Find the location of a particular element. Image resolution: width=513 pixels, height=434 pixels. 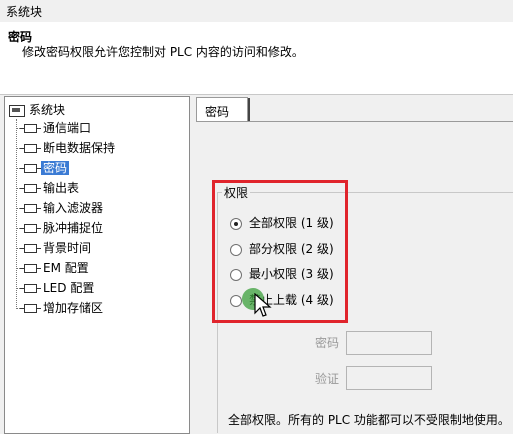

tree-item-label: 密码 is located at coordinates (55, 168).